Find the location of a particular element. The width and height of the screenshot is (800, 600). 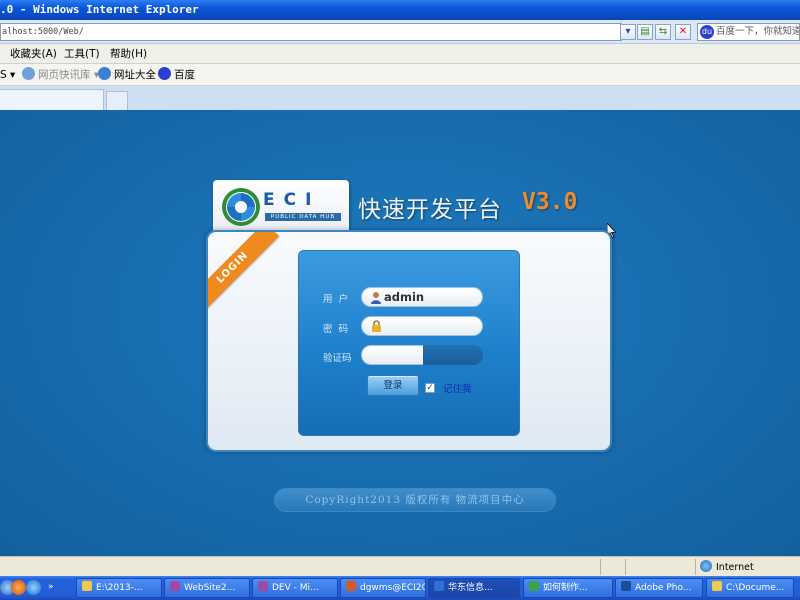

menu-bar: 收藏夹(A) 工具(T) 帮助(H) is located at coordinates (400, 54).